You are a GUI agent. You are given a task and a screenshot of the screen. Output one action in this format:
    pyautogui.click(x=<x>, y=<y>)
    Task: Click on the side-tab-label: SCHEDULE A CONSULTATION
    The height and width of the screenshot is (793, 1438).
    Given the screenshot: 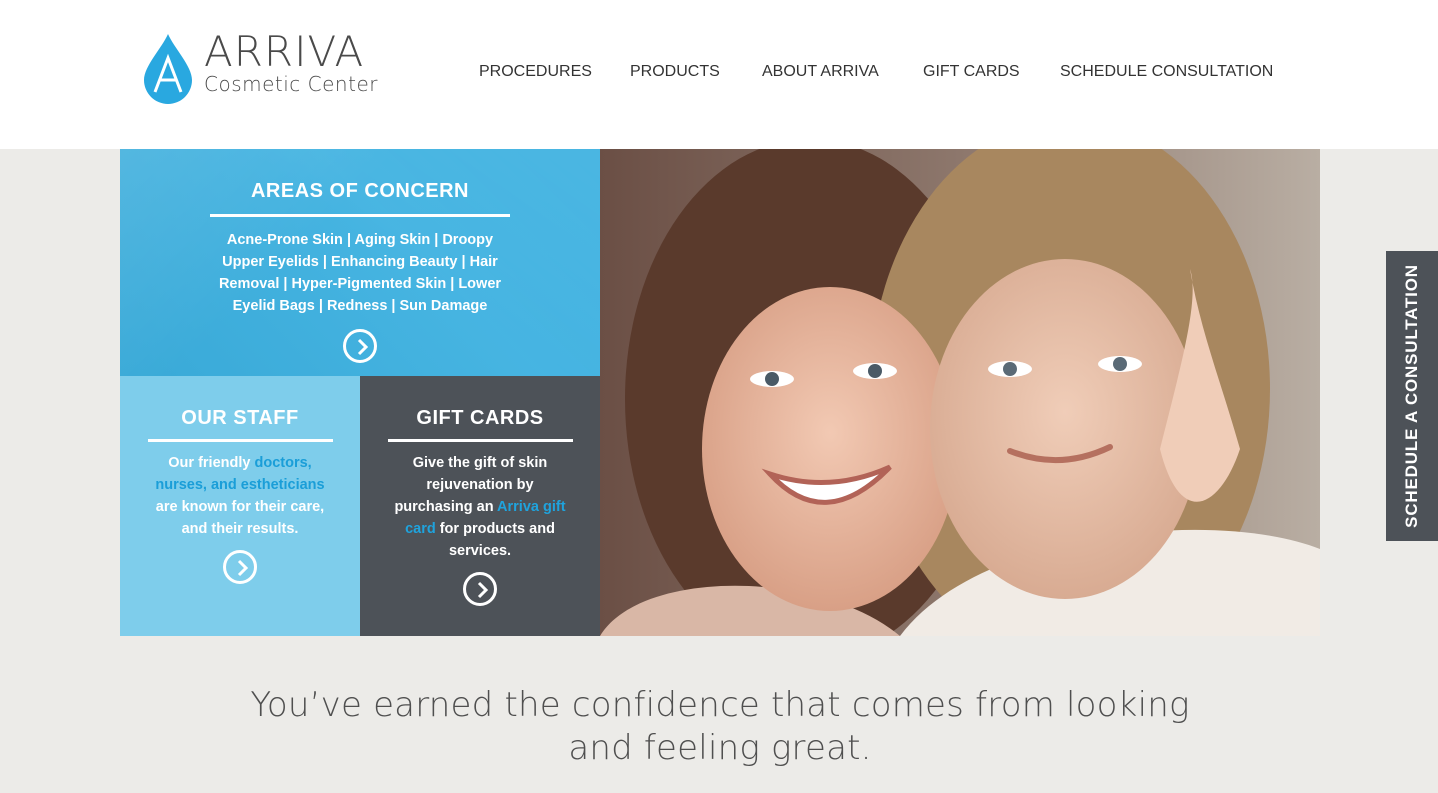 What is the action you would take?
    pyautogui.click(x=1411, y=396)
    